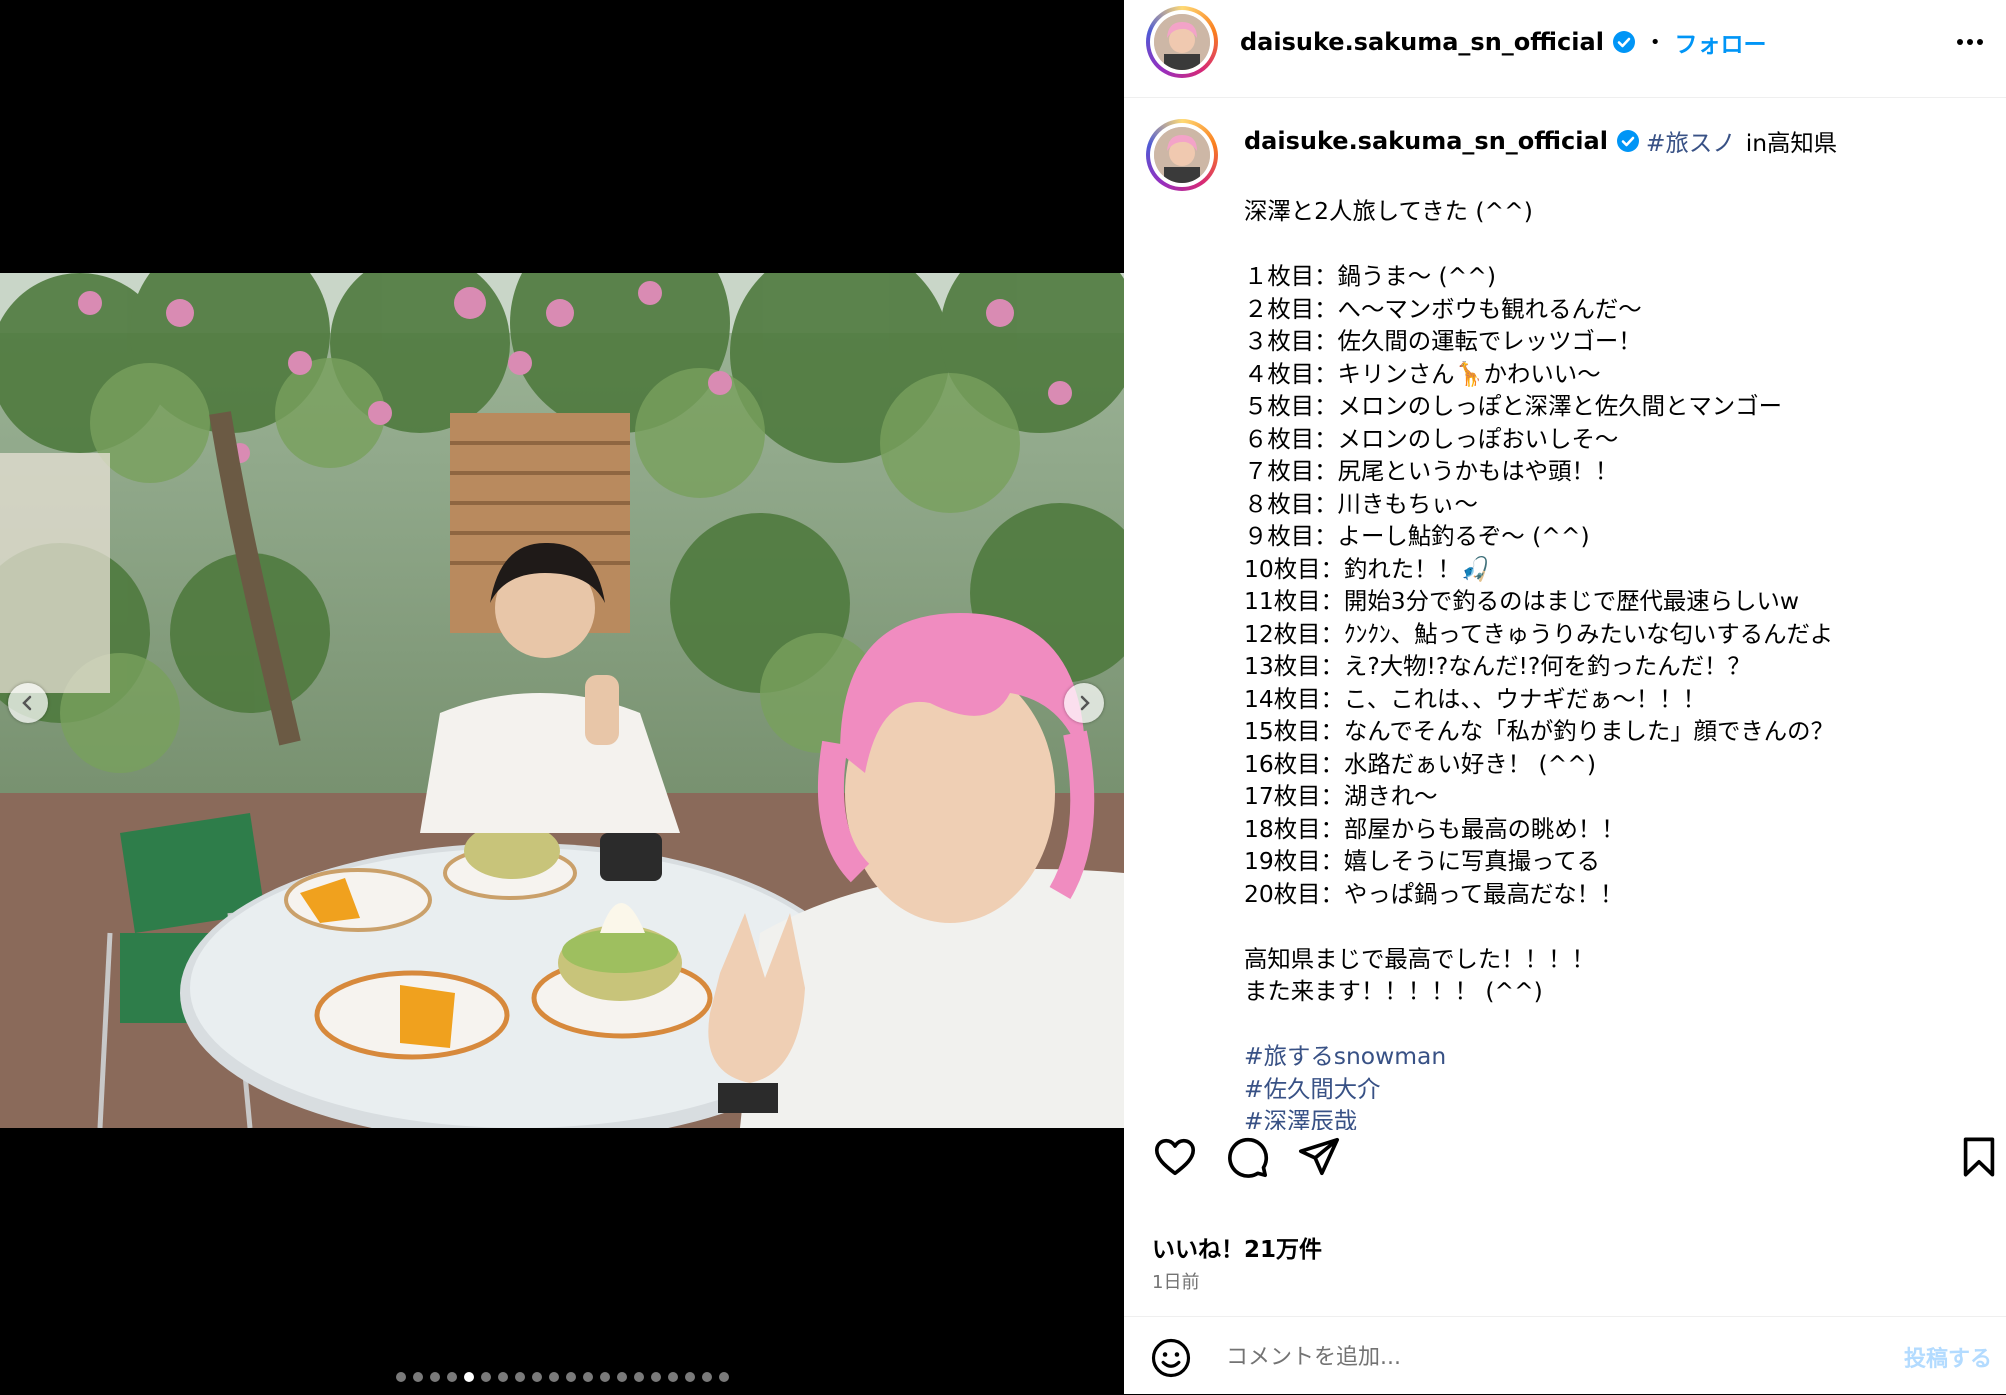  I want to click on smiley-icon, so click(1171, 1358).